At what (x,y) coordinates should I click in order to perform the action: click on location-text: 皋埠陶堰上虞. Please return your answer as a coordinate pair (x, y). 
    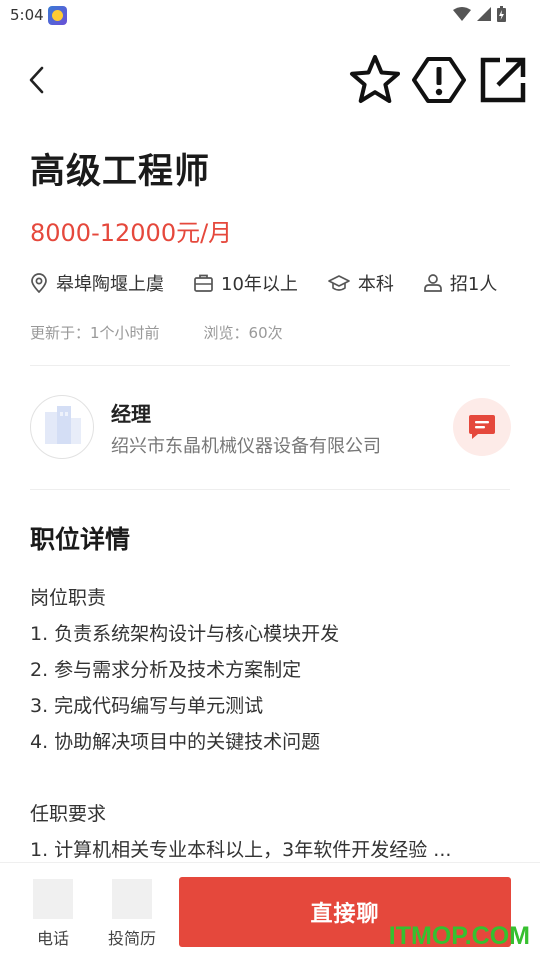
    Looking at the image, I should click on (110, 284).